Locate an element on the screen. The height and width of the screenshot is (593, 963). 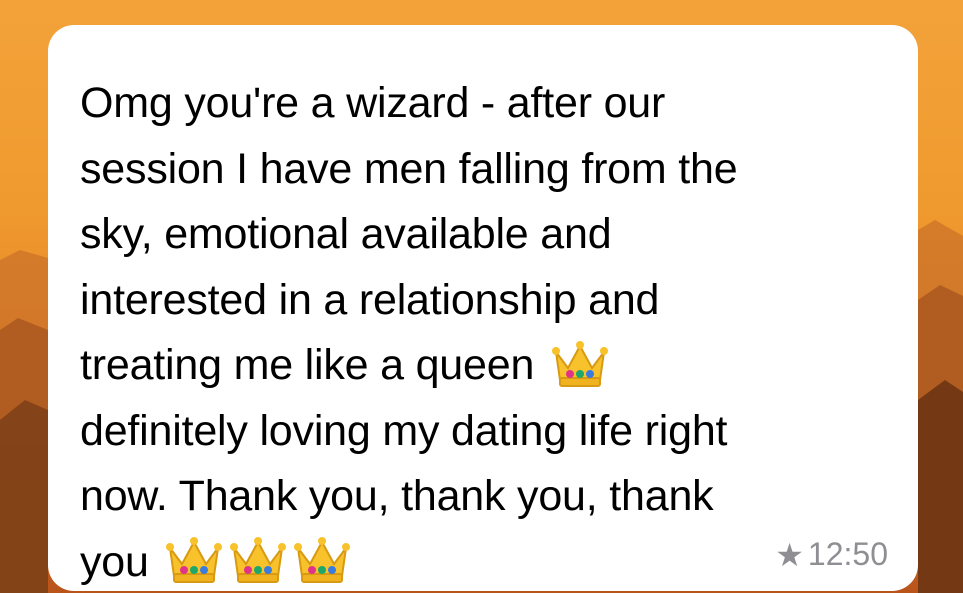
message-line-3: sky, emotional available and is located at coordinates (346, 234).